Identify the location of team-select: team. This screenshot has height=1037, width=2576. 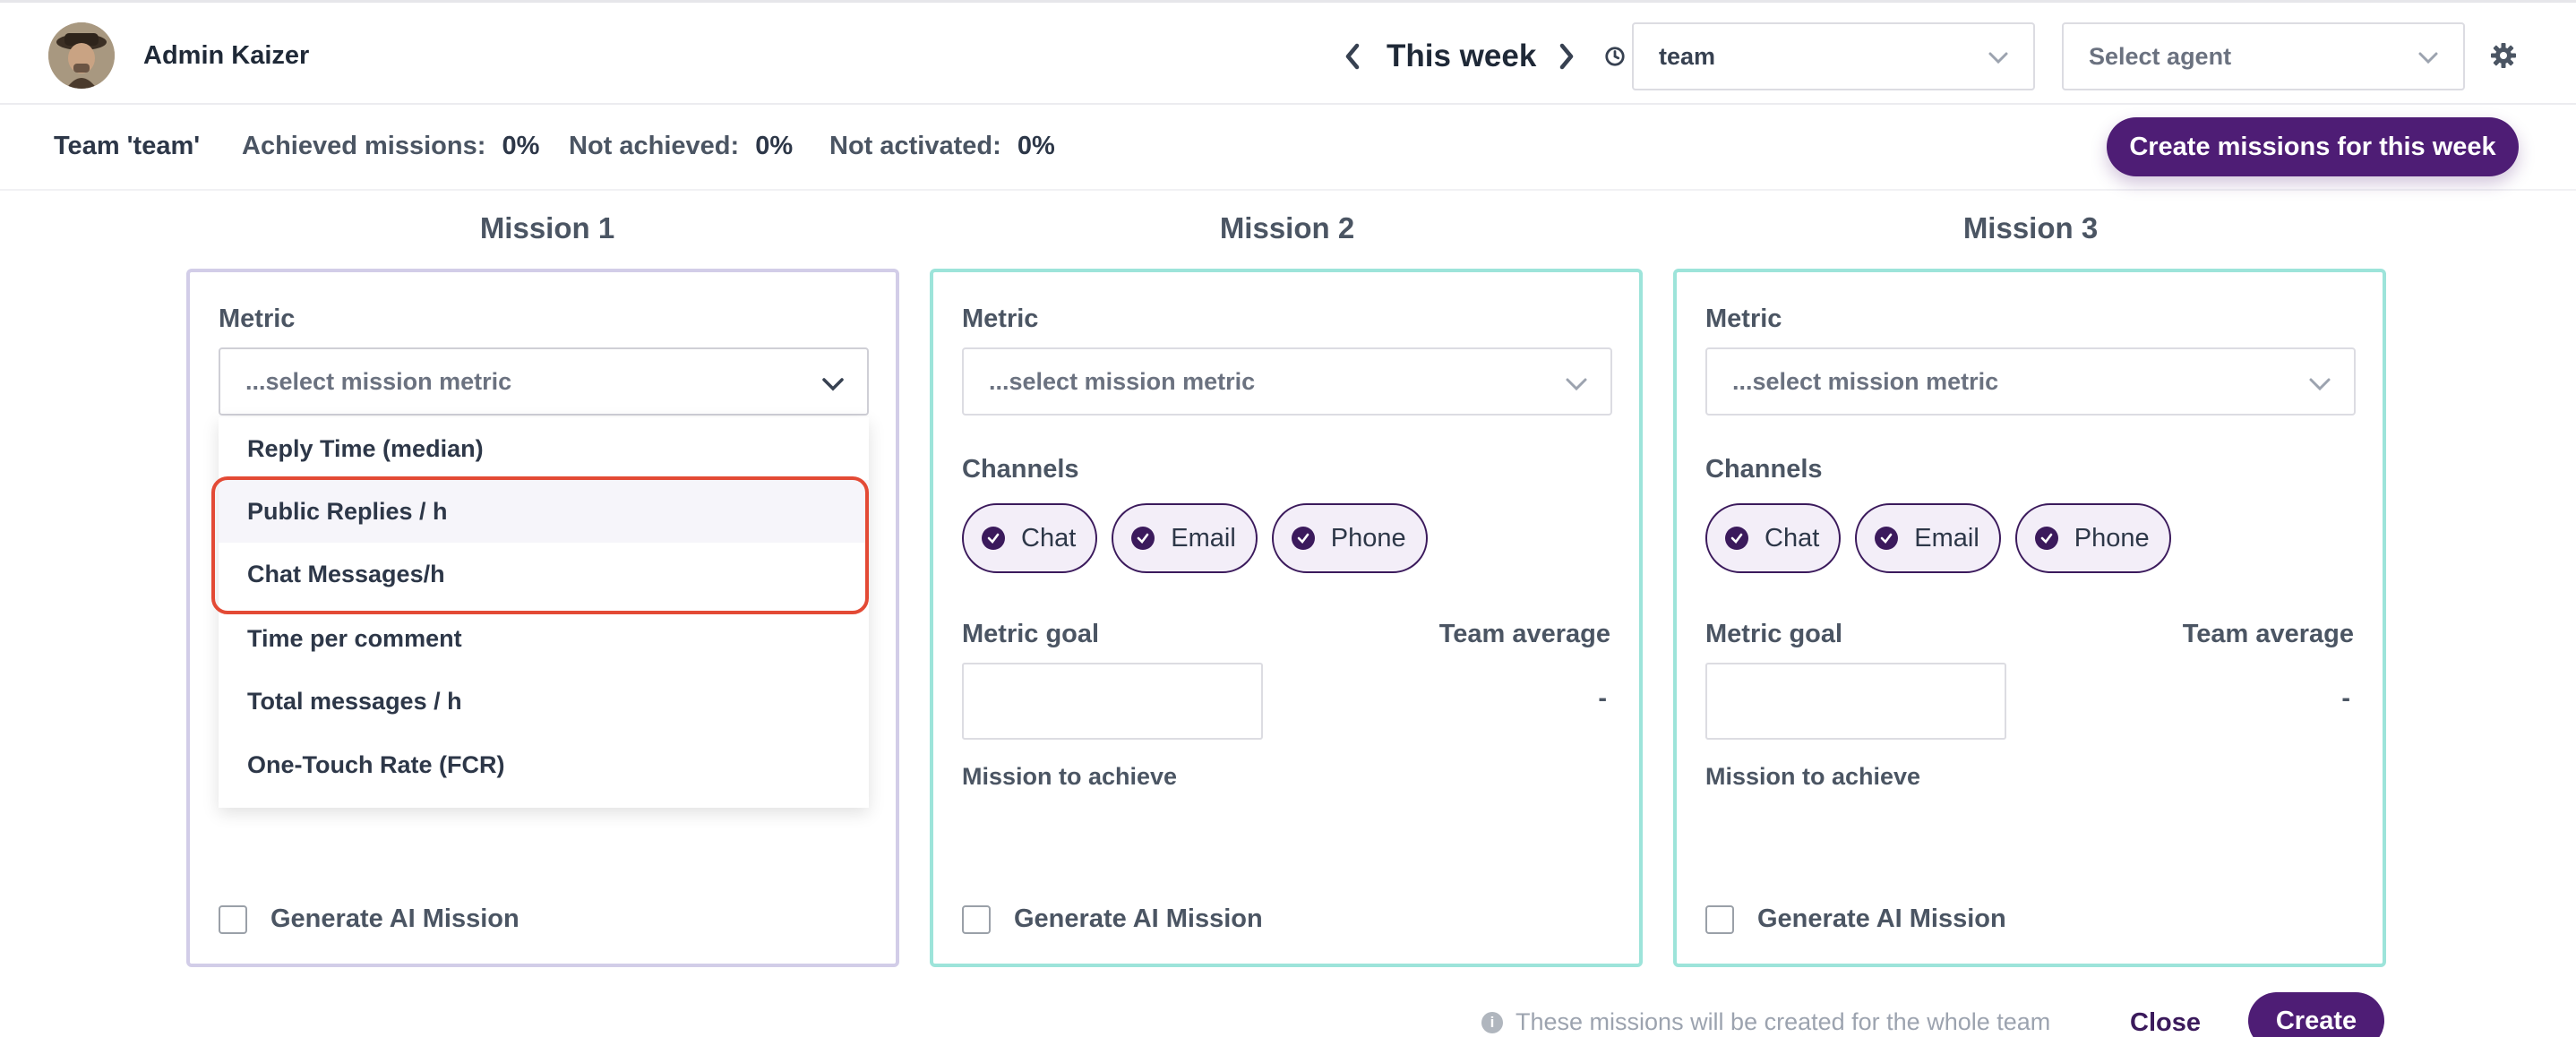
(1833, 56).